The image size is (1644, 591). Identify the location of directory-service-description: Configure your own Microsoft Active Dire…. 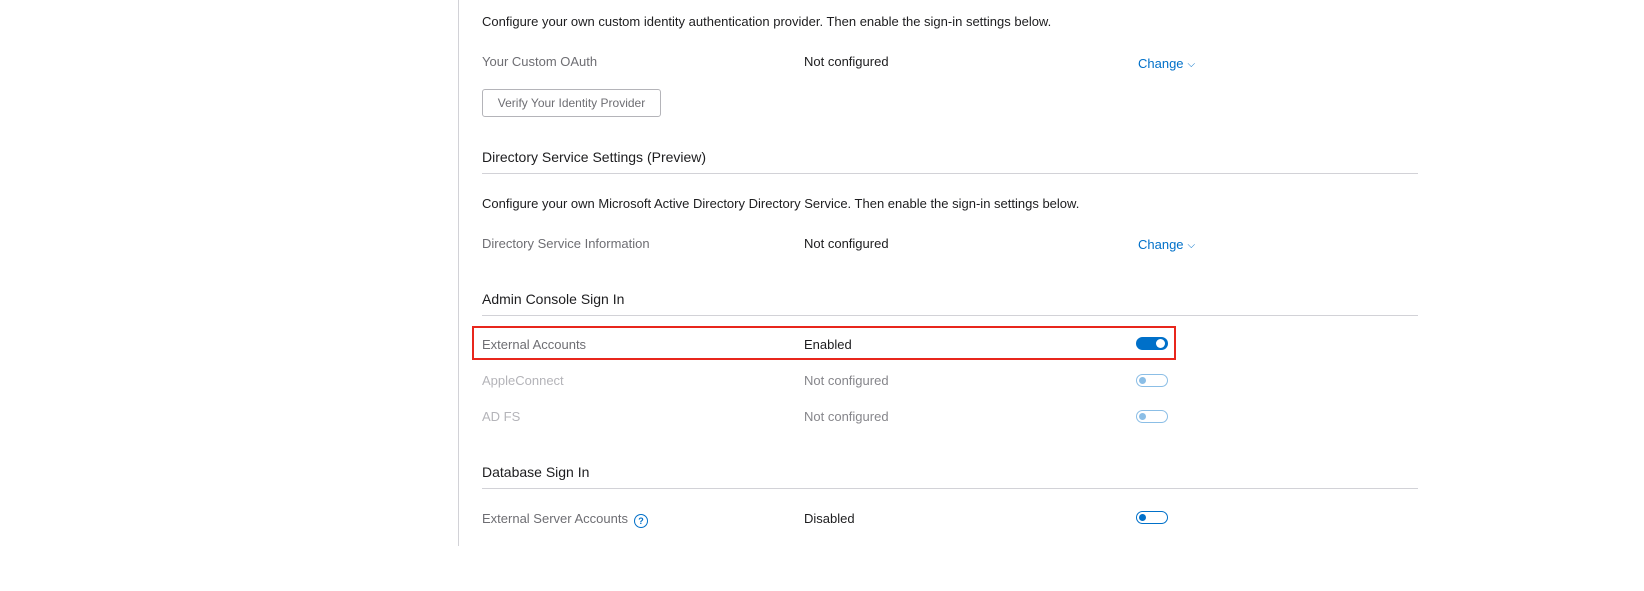
(781, 203).